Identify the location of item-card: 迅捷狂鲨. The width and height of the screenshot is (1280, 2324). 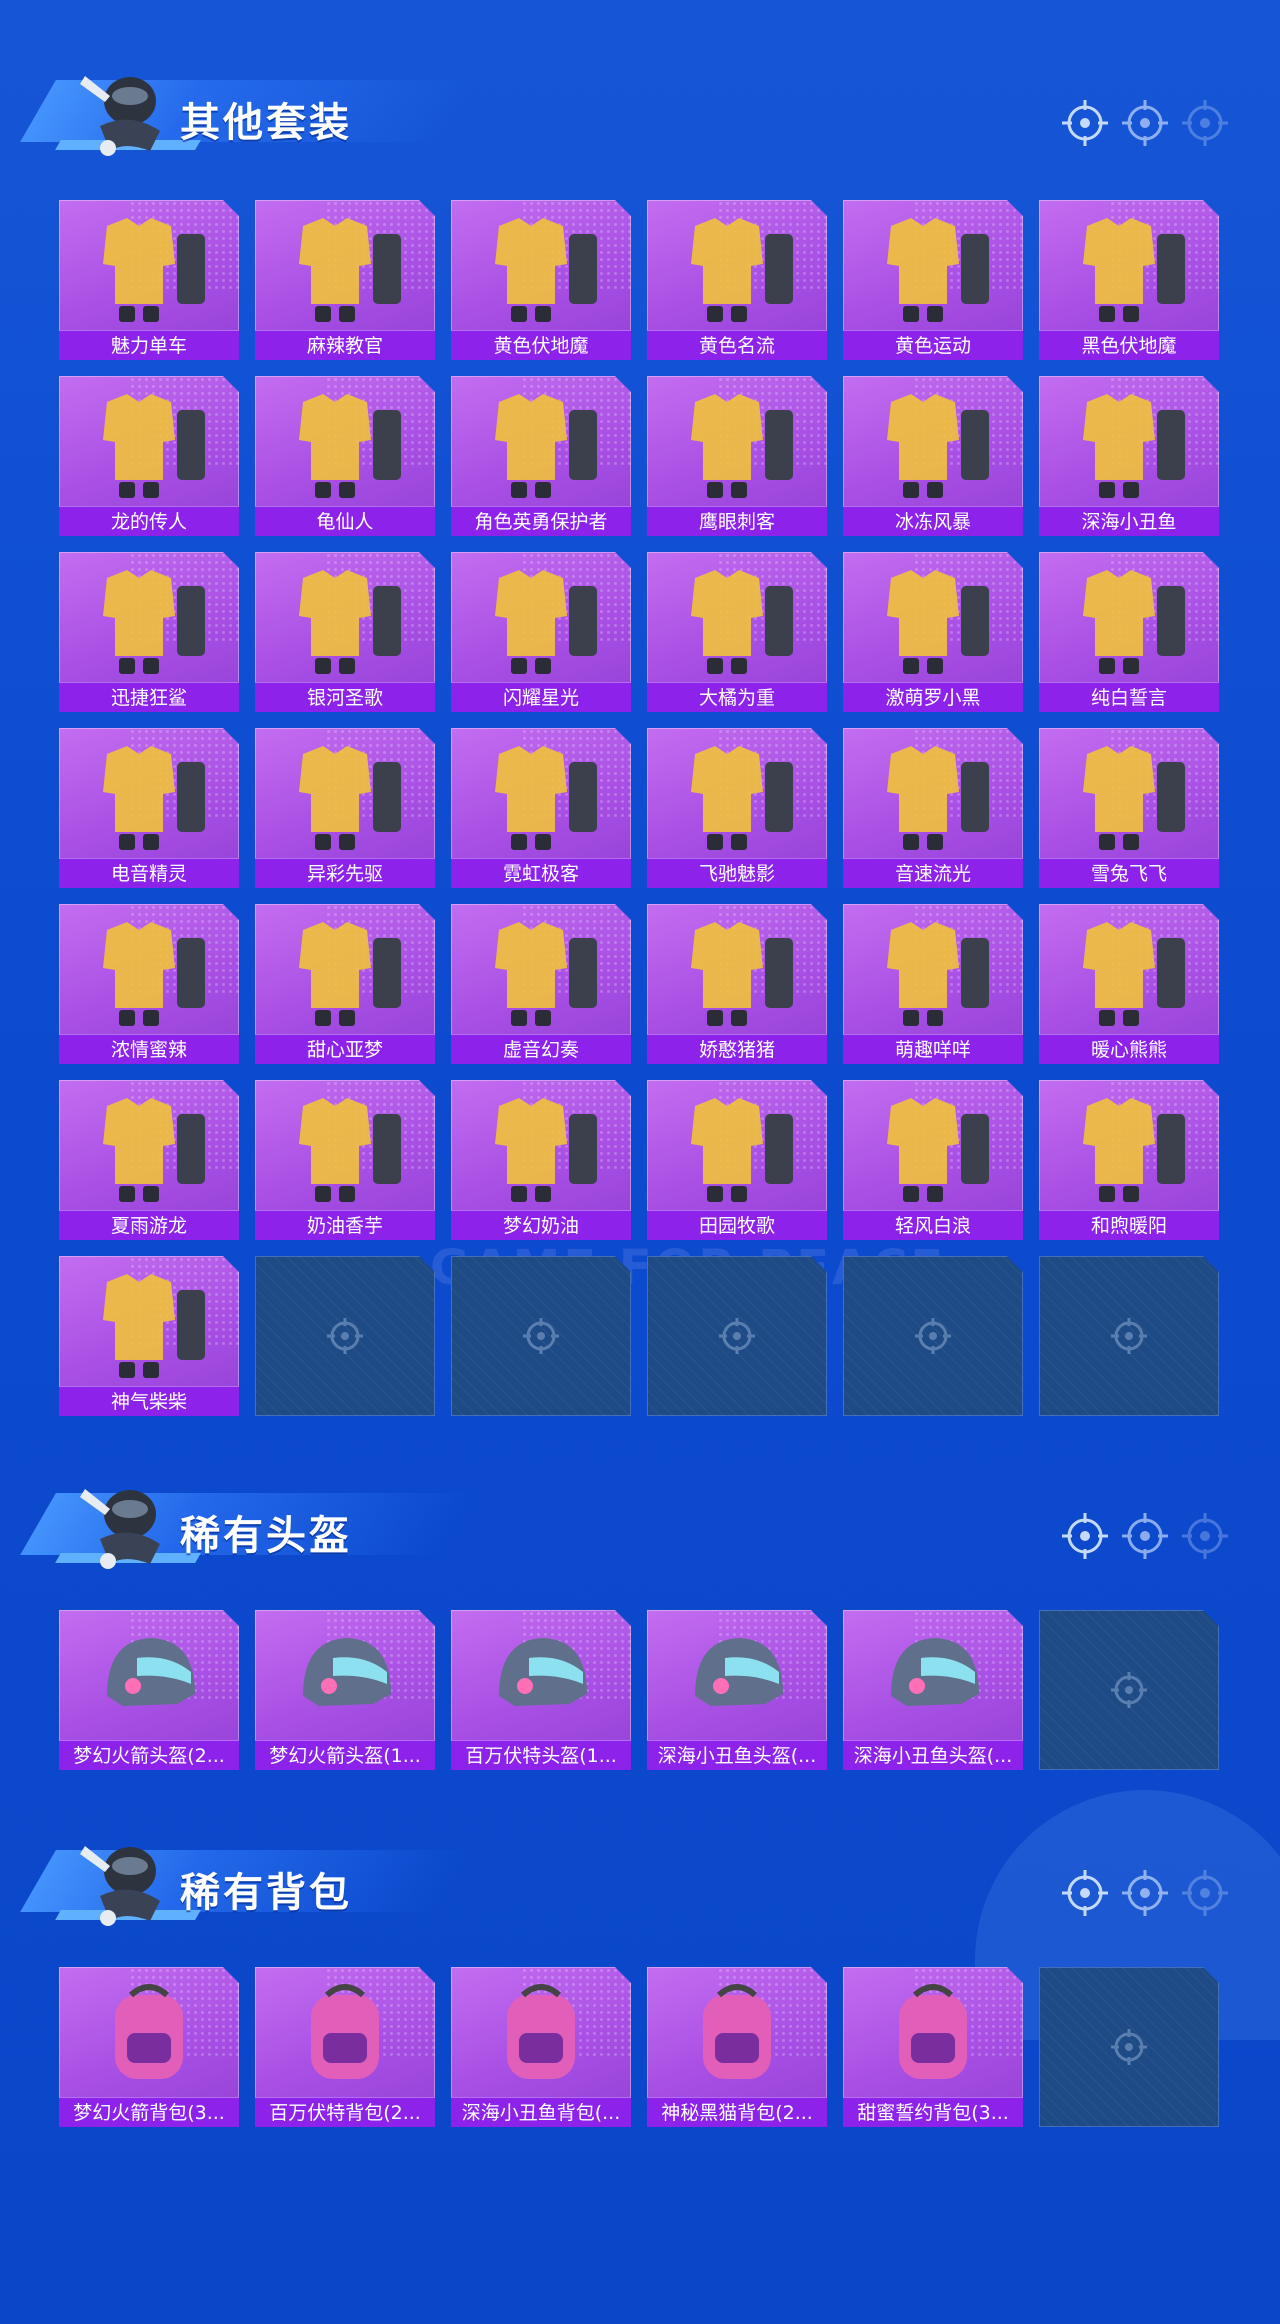
(149, 632).